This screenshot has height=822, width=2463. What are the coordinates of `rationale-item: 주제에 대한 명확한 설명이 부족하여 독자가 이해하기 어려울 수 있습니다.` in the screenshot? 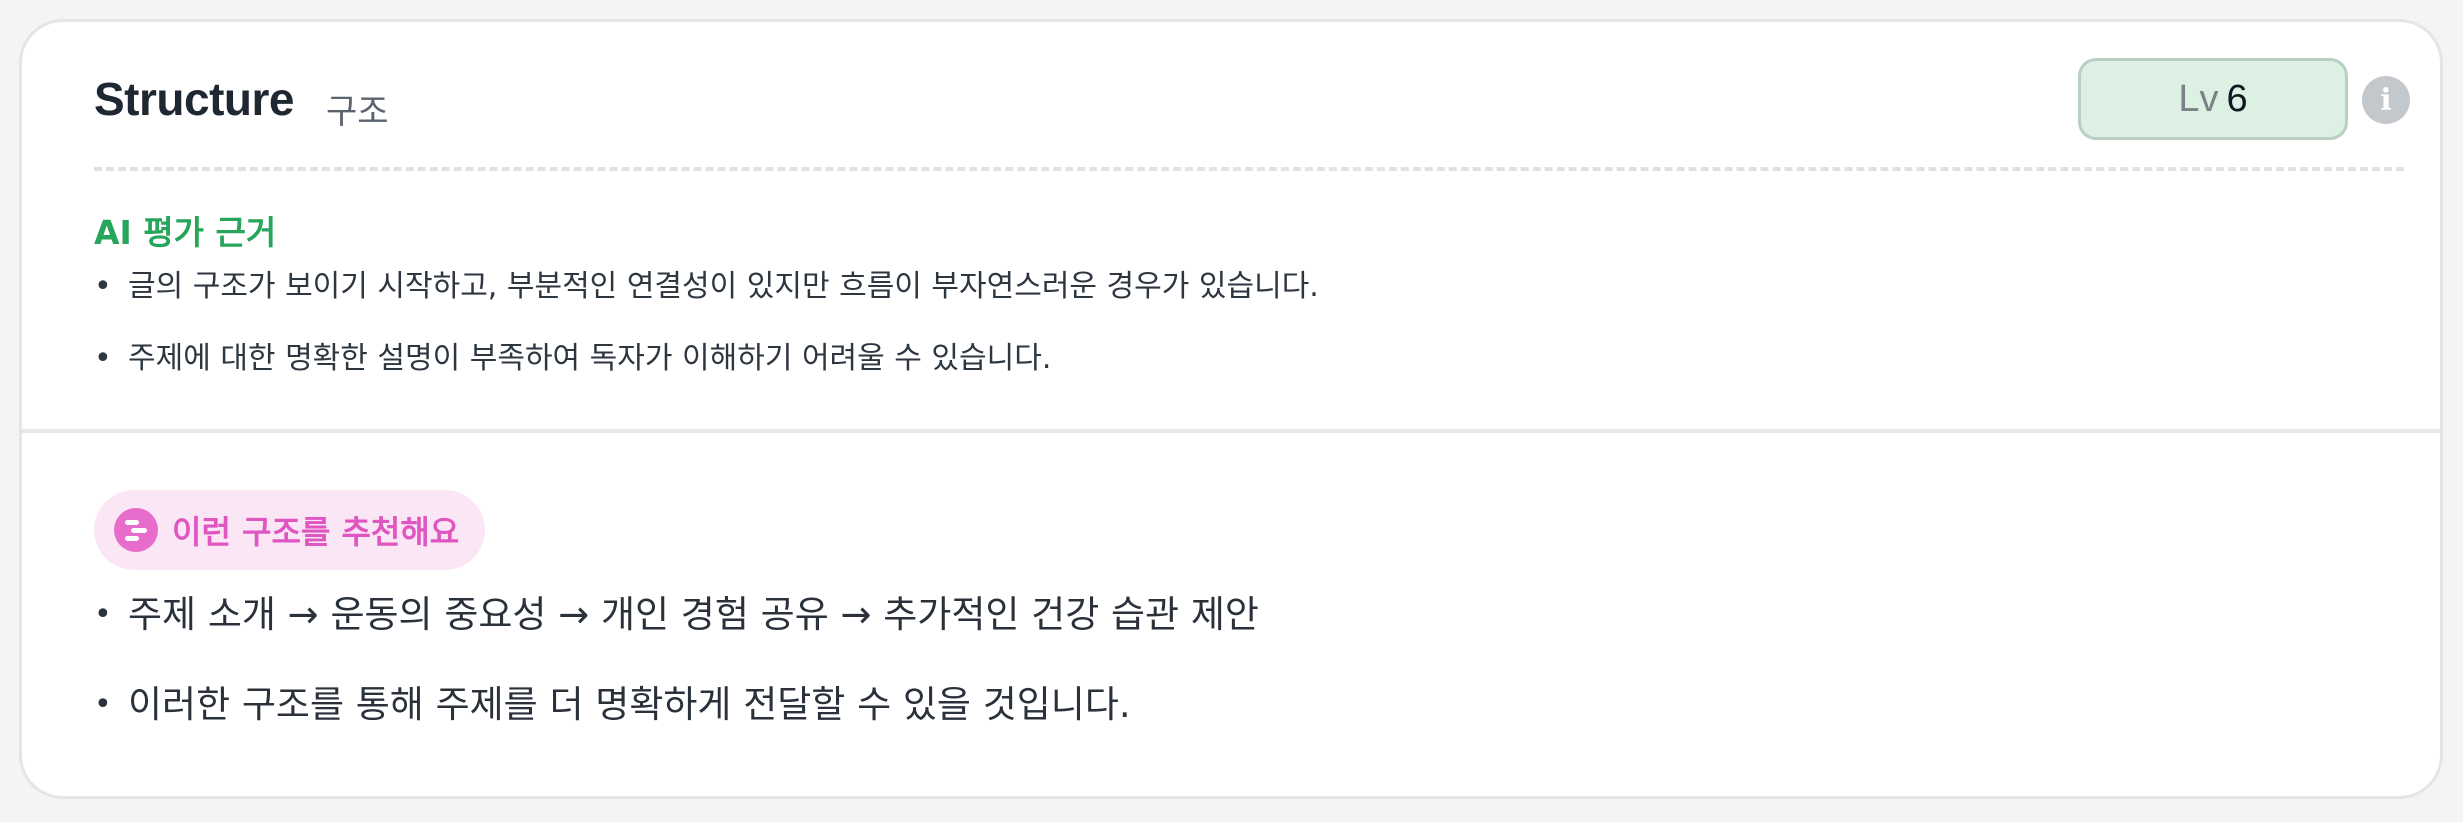 It's located at (706, 375).